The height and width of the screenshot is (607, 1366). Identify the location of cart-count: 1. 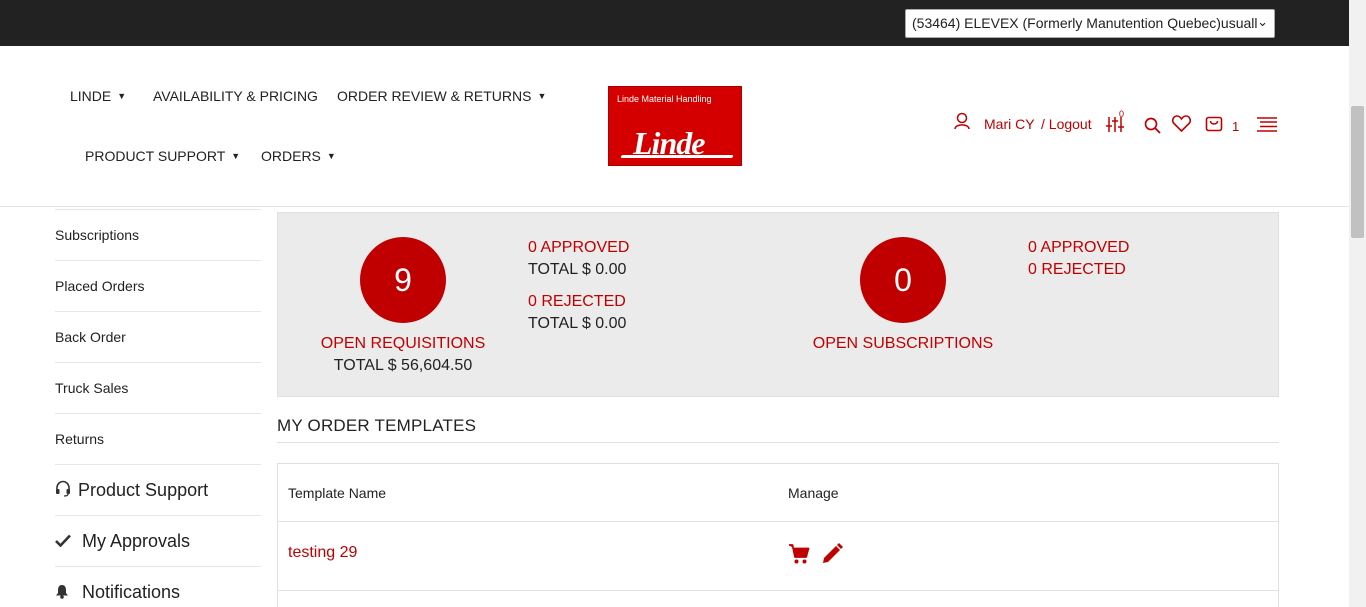
(1236, 126).